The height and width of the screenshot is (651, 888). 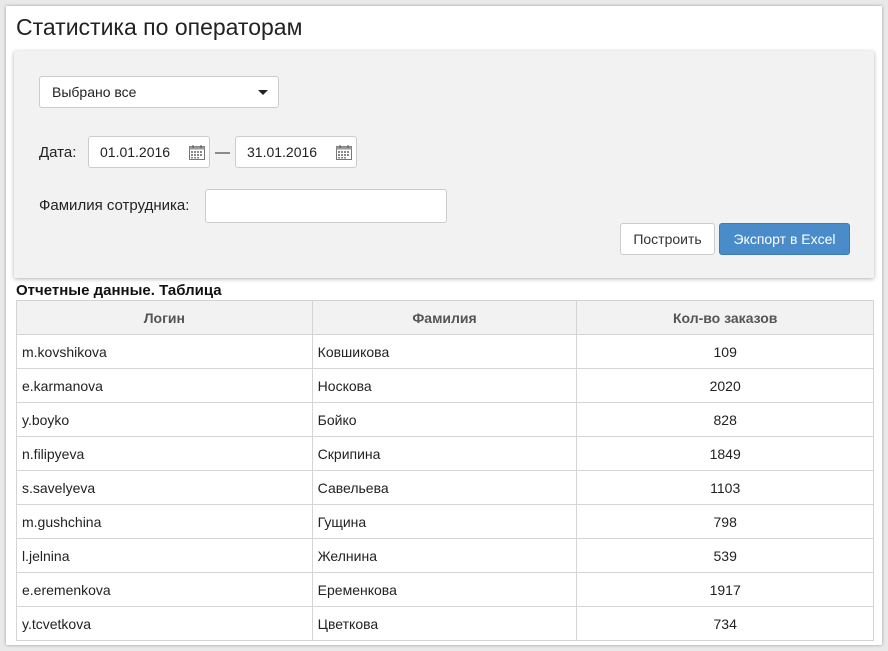 I want to click on login-cell: y.tcvetkova, so click(x=164, y=623).